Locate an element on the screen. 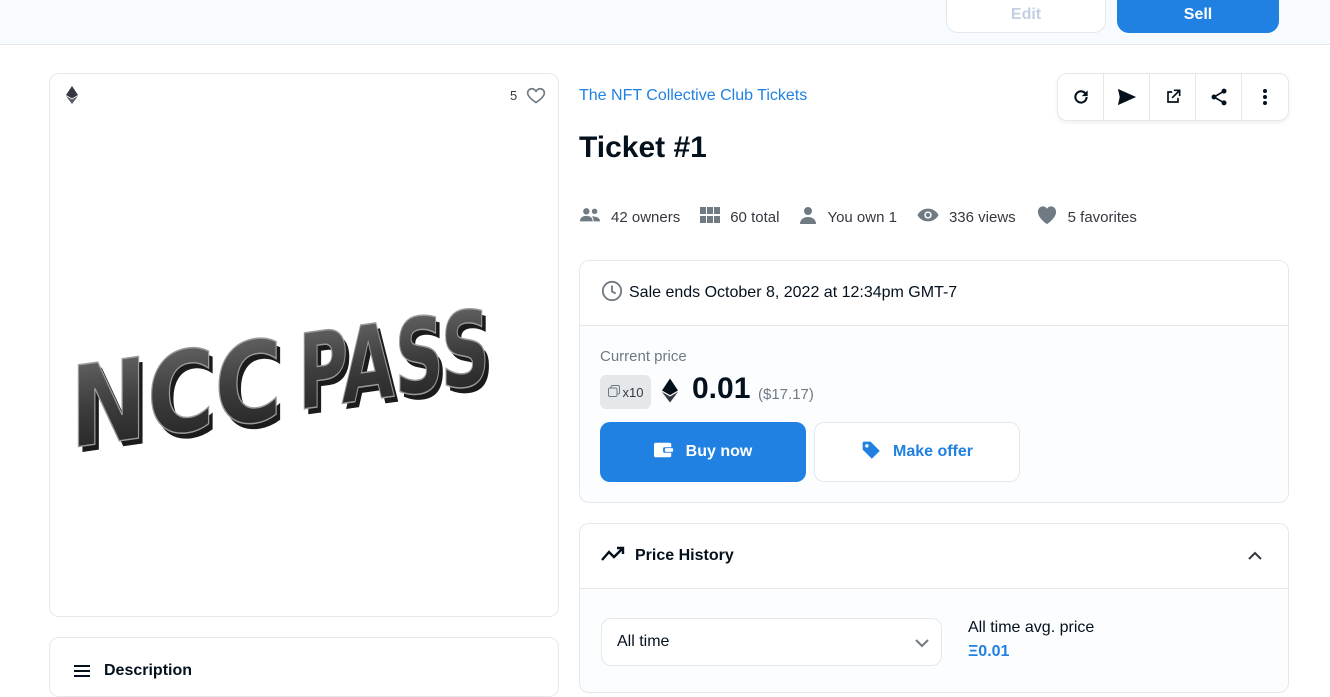 This screenshot has width=1330, height=697. svg-text: NCC is located at coordinates (176, 385).